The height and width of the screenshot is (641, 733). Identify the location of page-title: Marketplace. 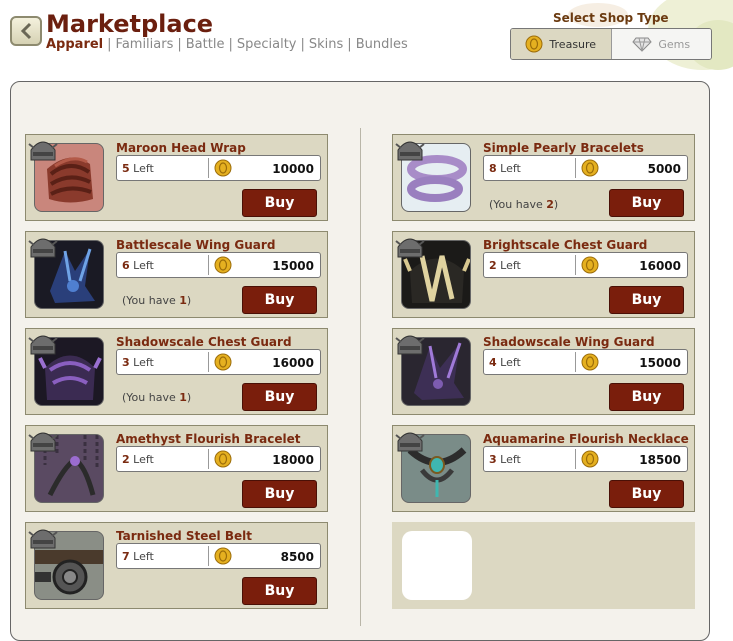
(130, 24).